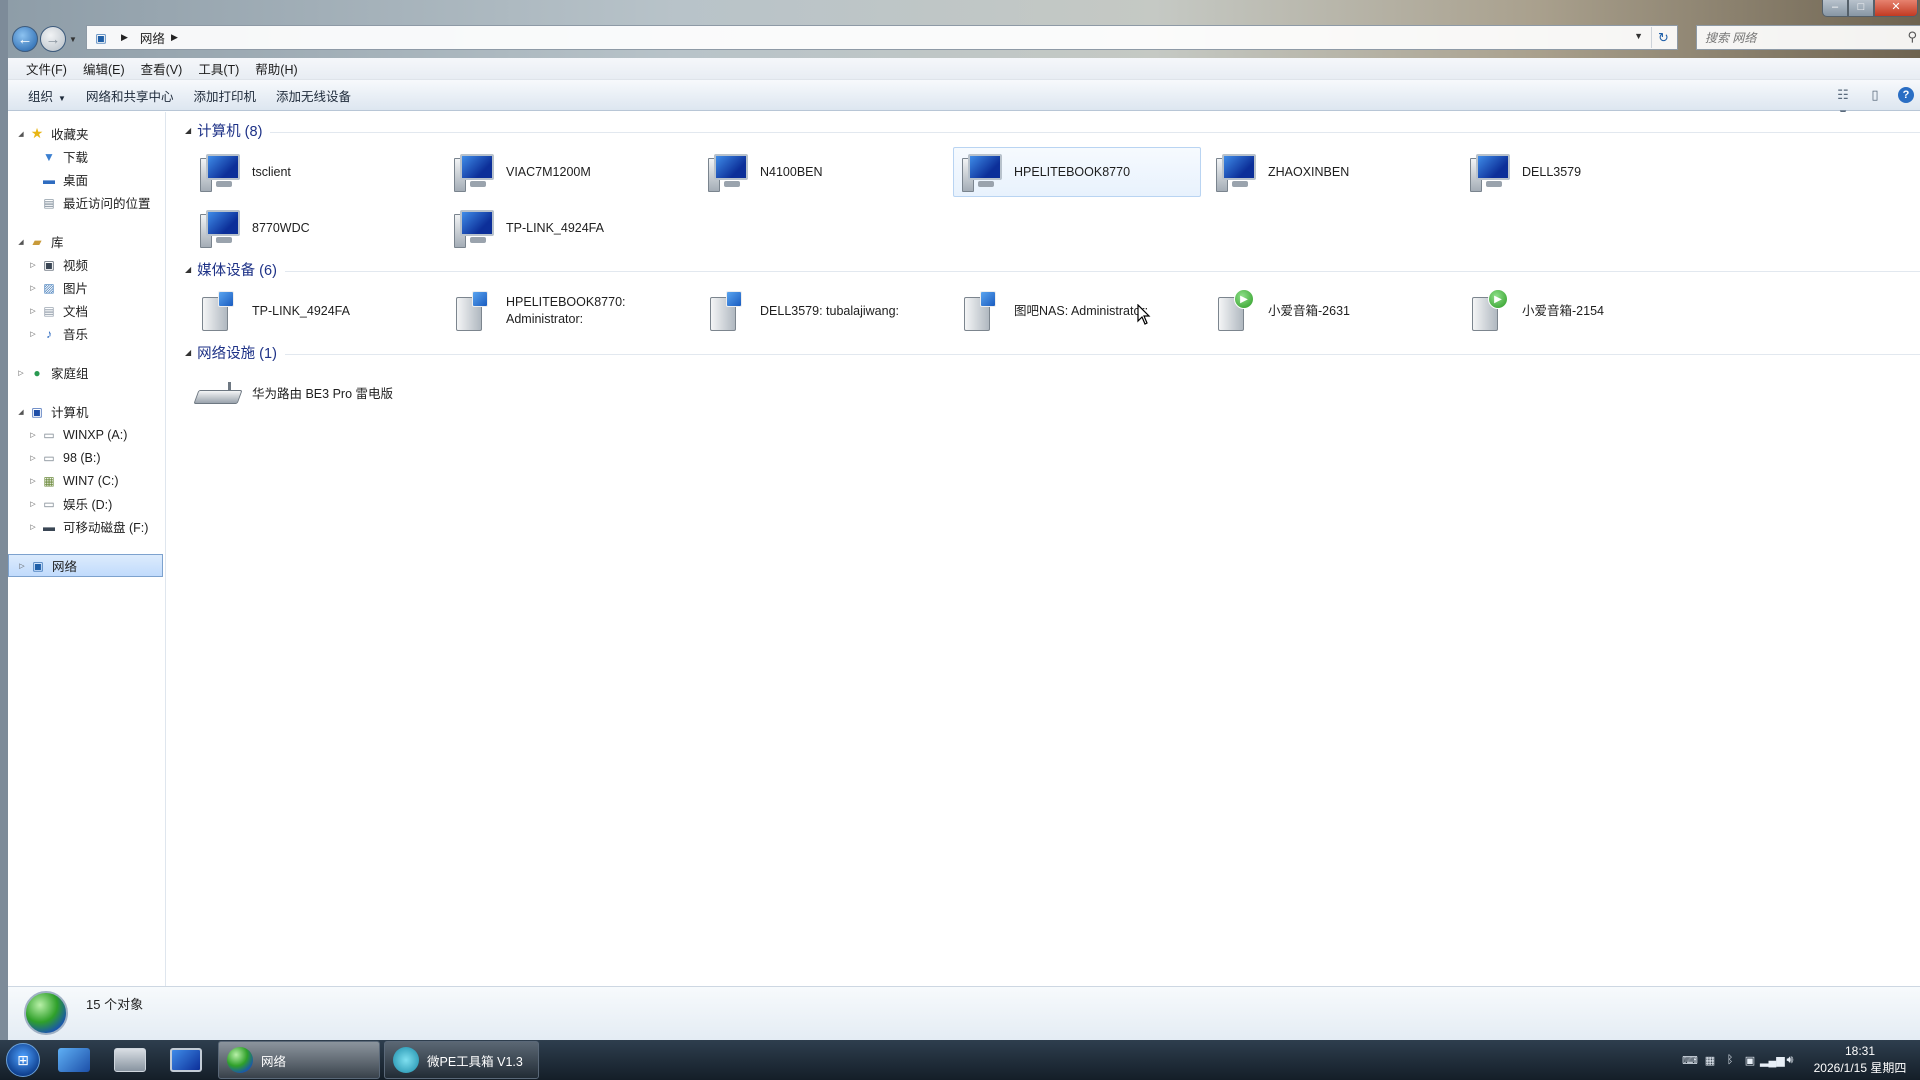 Image resolution: width=1920 pixels, height=1080 pixels. Describe the element at coordinates (315, 311) in the screenshot. I see `media-device-item: TP-LINK_4924FA` at that location.